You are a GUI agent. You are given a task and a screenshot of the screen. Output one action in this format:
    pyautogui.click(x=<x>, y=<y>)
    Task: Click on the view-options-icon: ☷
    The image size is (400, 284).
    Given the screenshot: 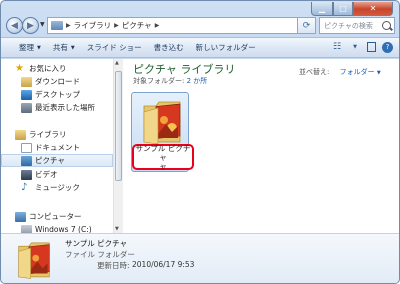 What is the action you would take?
    pyautogui.click(x=337, y=47)
    